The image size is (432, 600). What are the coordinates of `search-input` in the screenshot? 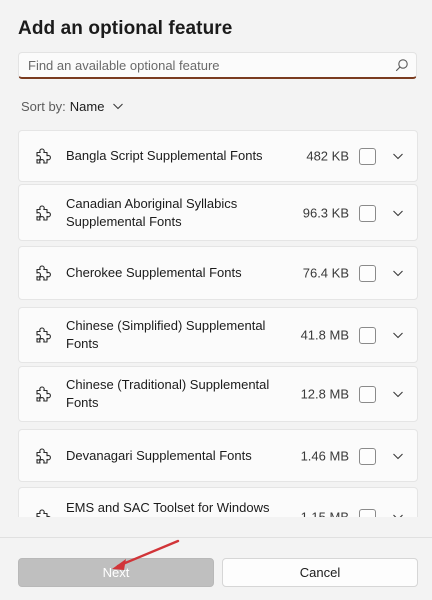 It's located at (204, 65).